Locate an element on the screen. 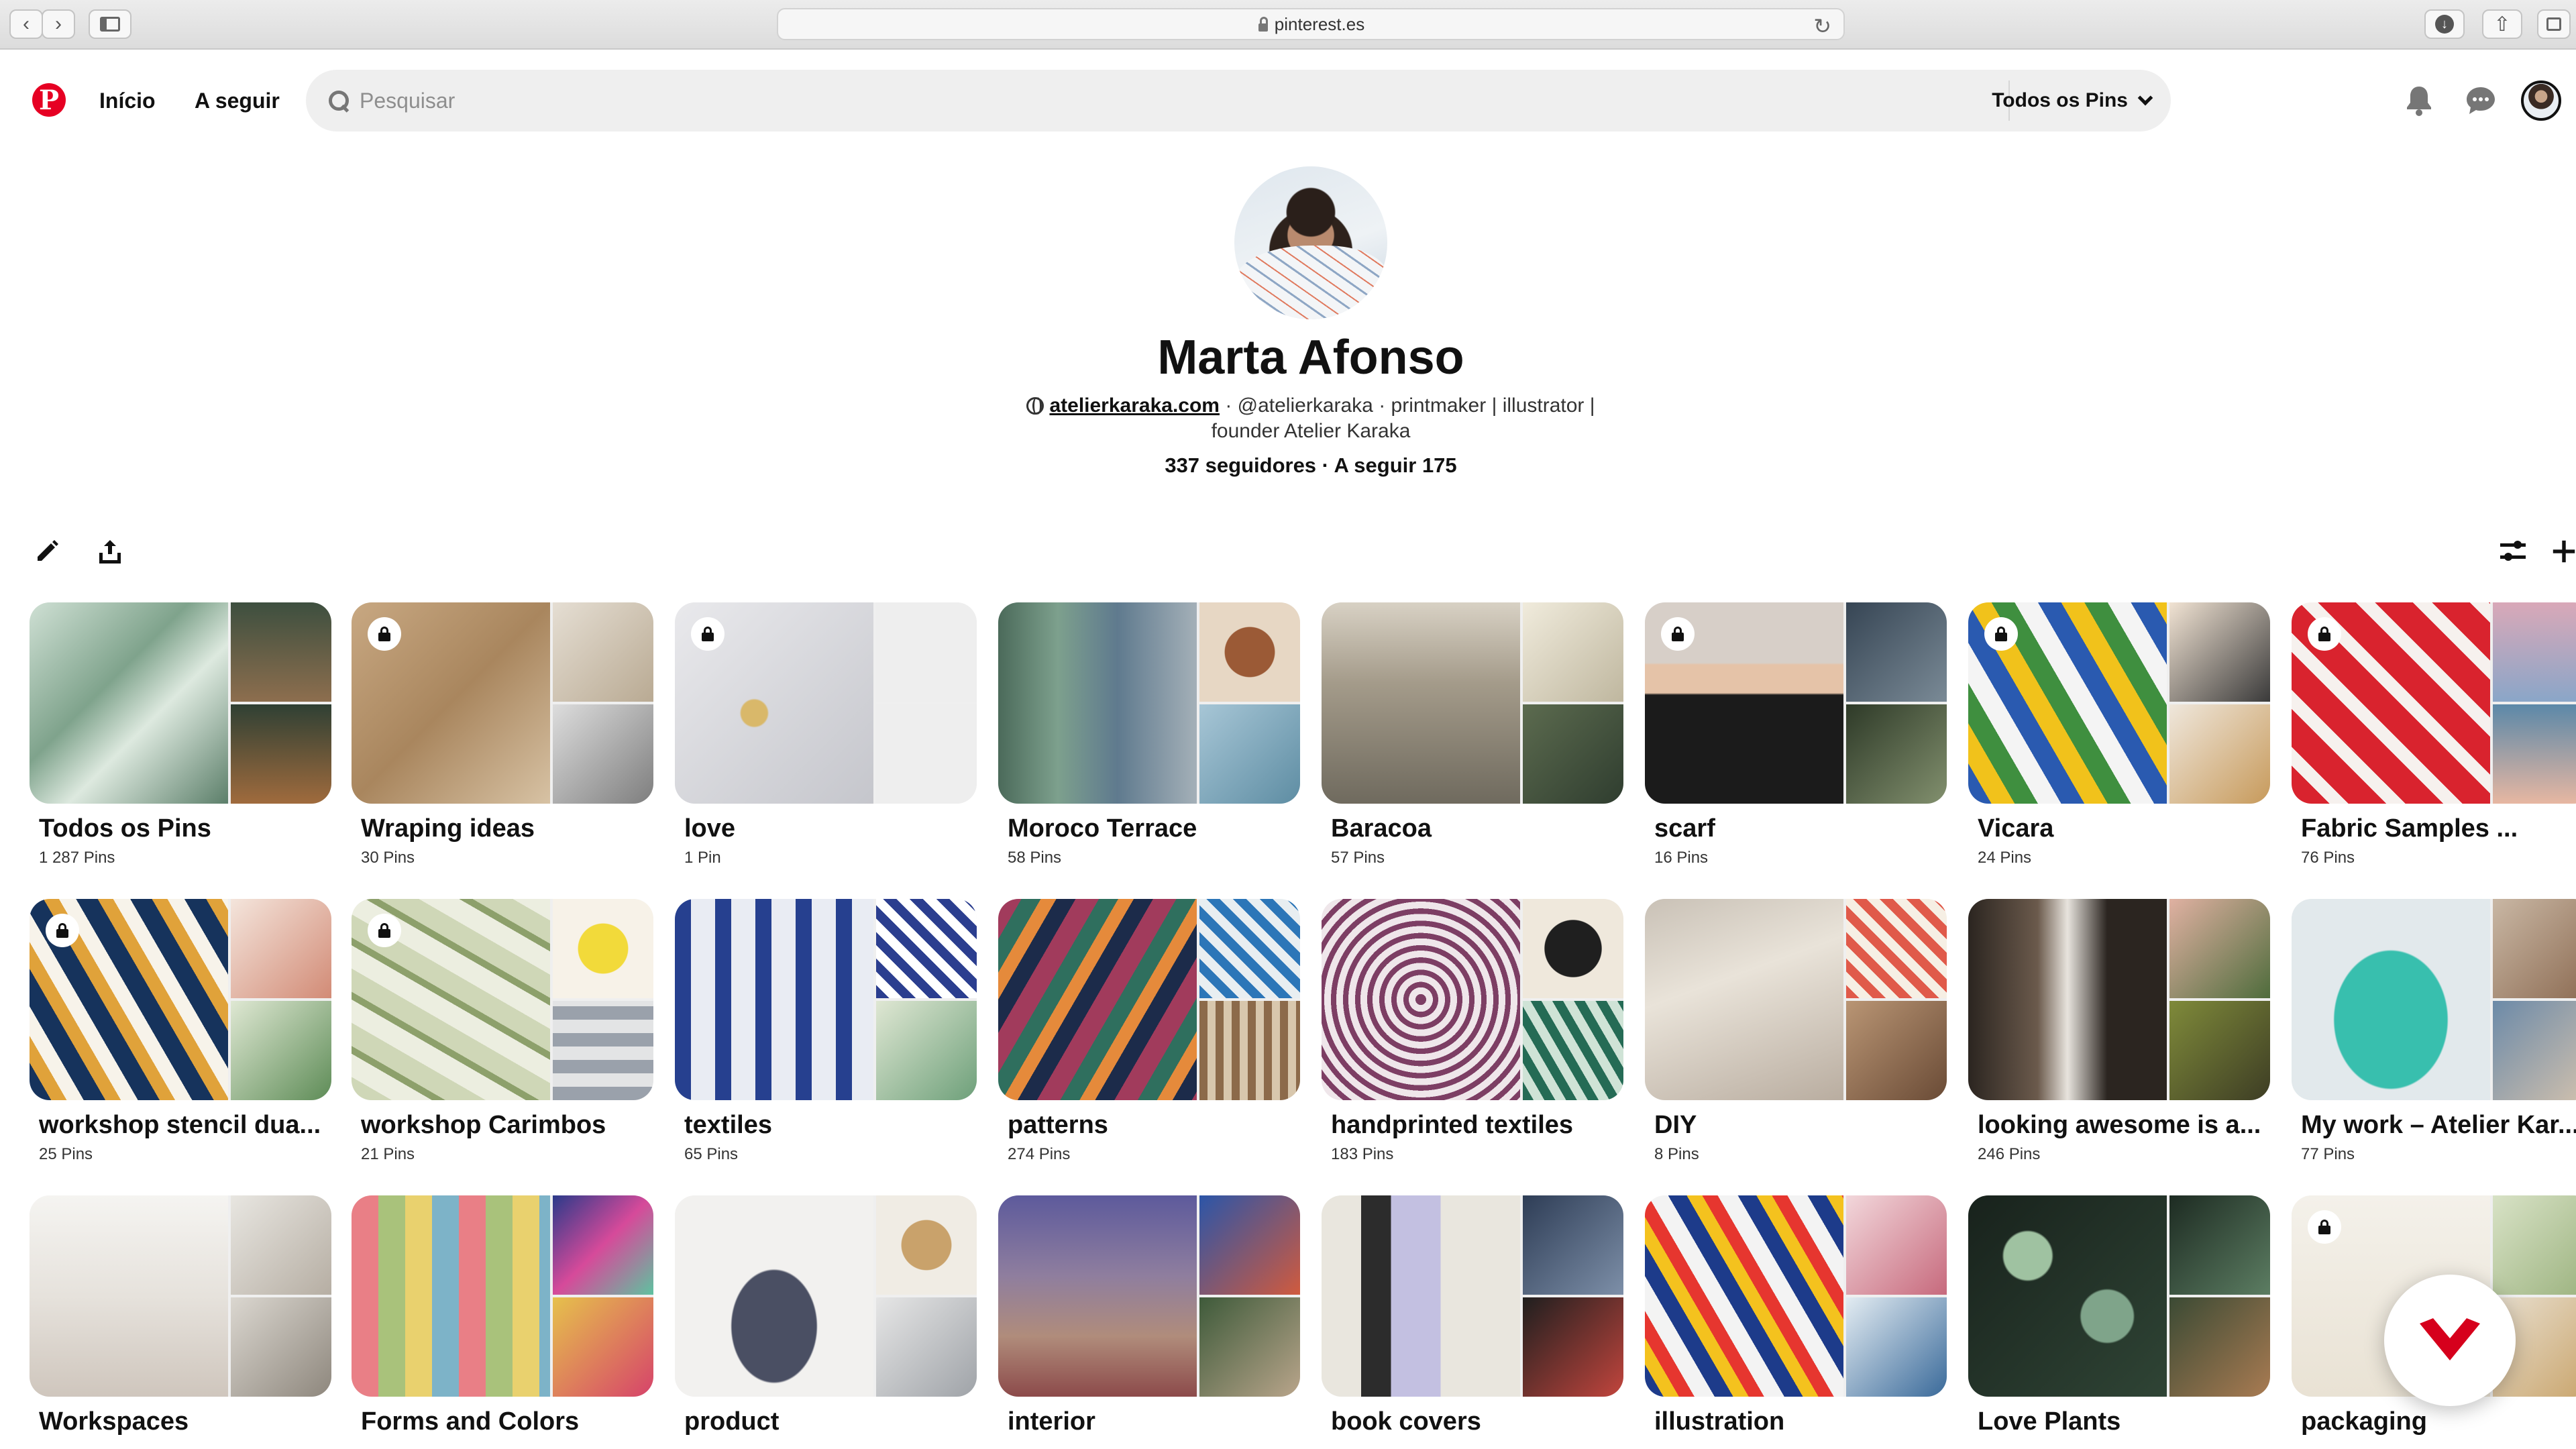  board-card: illustration is located at coordinates (1796, 1318).